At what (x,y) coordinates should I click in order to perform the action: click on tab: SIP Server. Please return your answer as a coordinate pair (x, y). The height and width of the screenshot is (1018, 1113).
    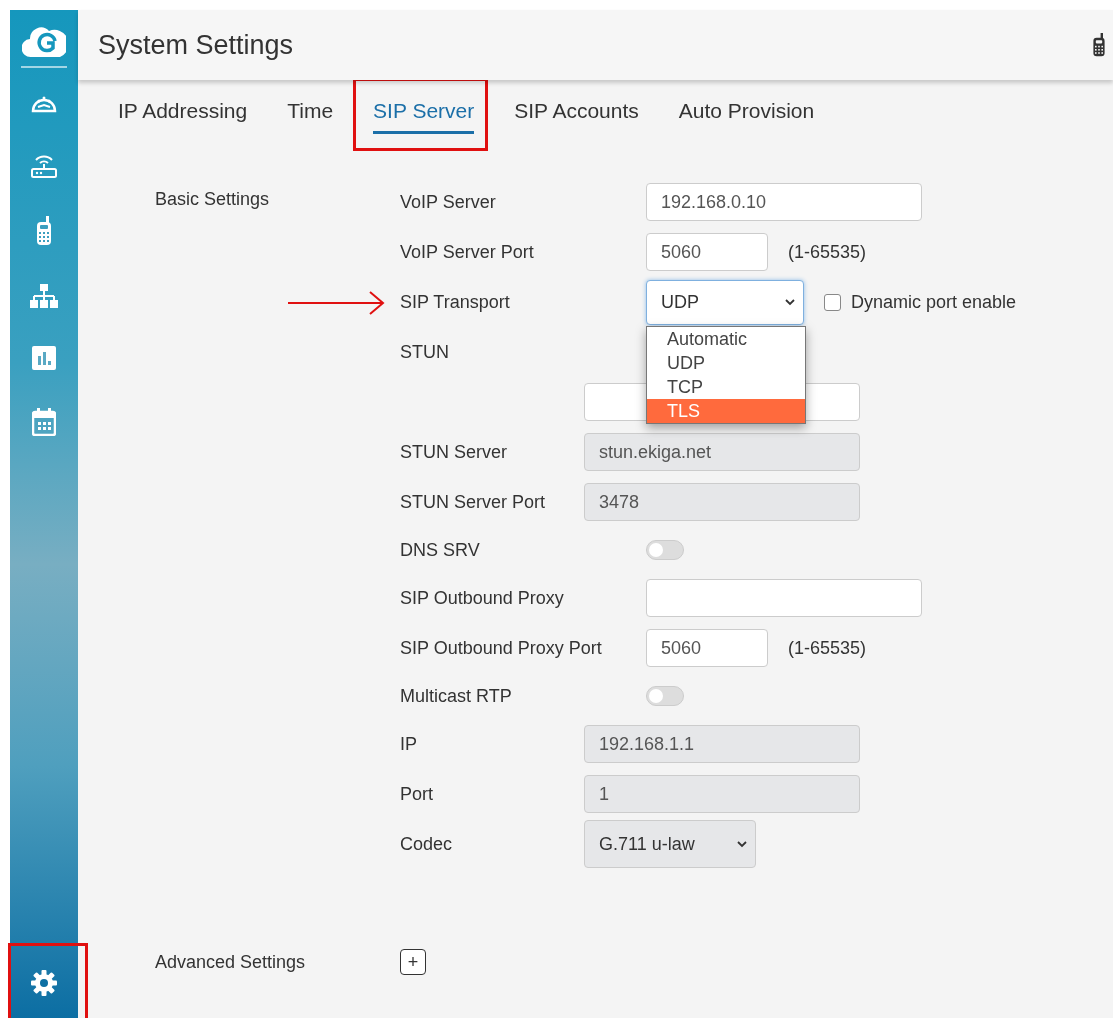
    Looking at the image, I should click on (424, 116).